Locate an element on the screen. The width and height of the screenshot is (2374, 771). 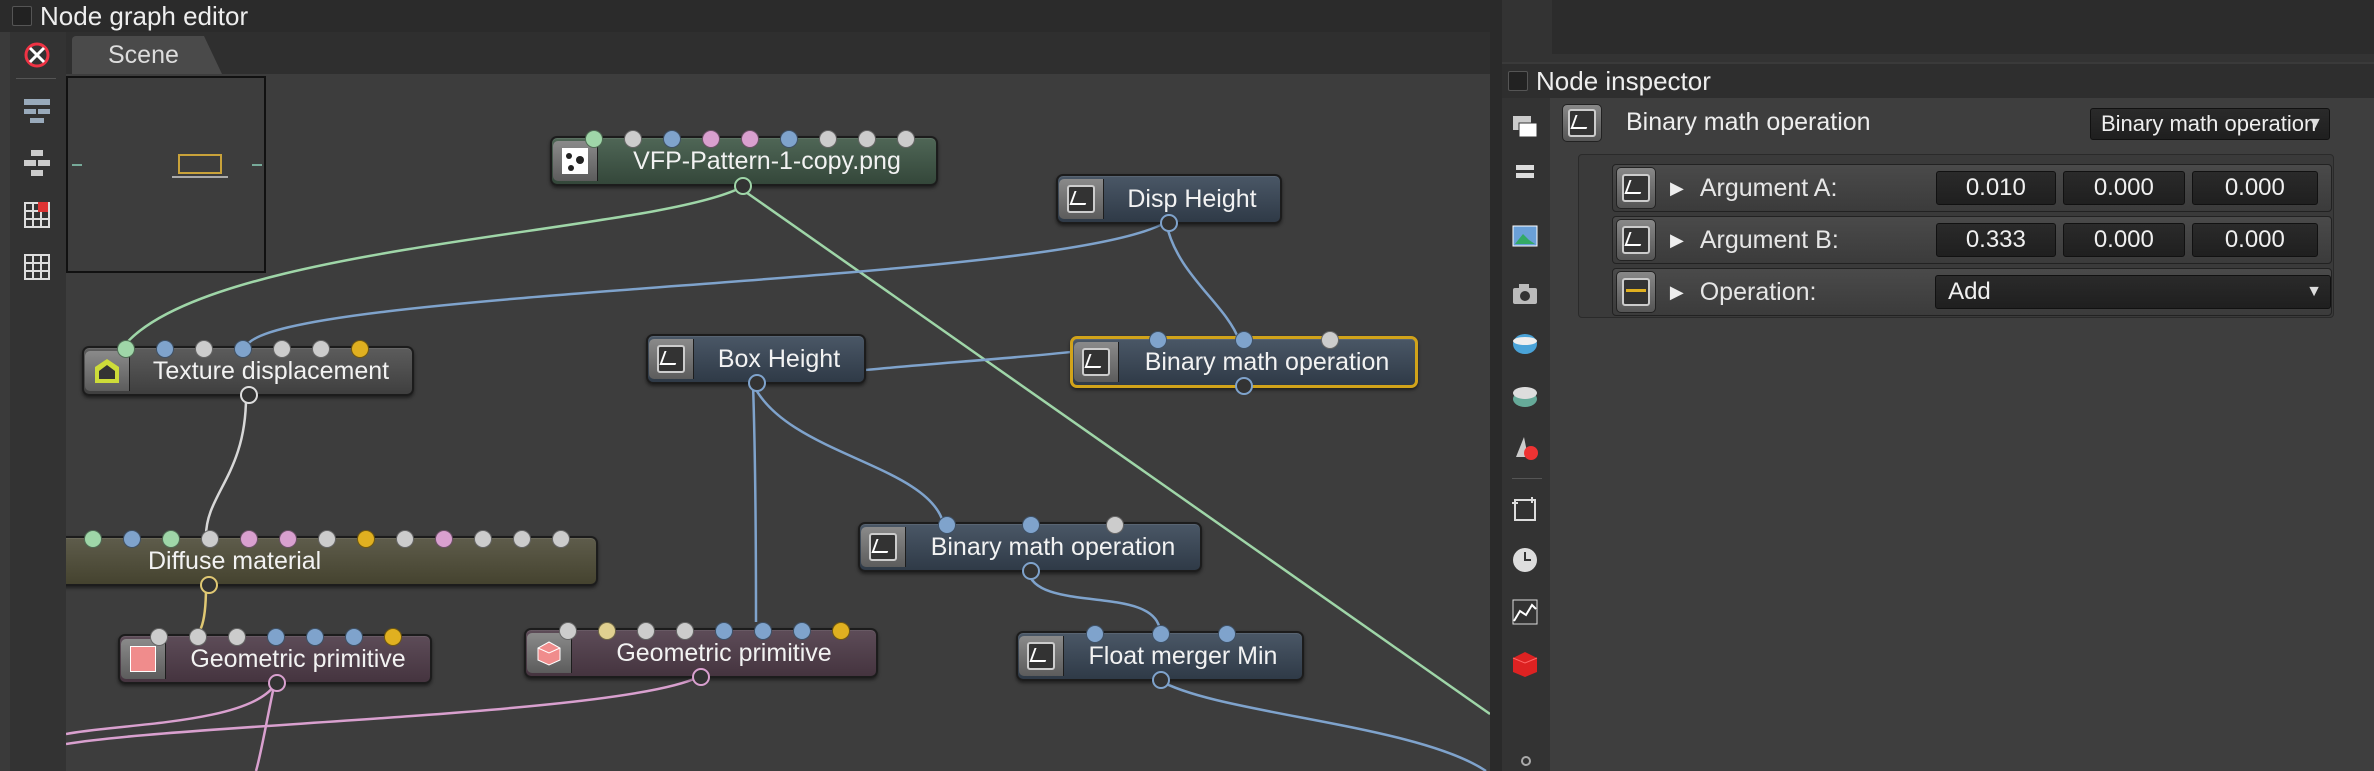
render-layer-icon is located at coordinates (1525, 396).